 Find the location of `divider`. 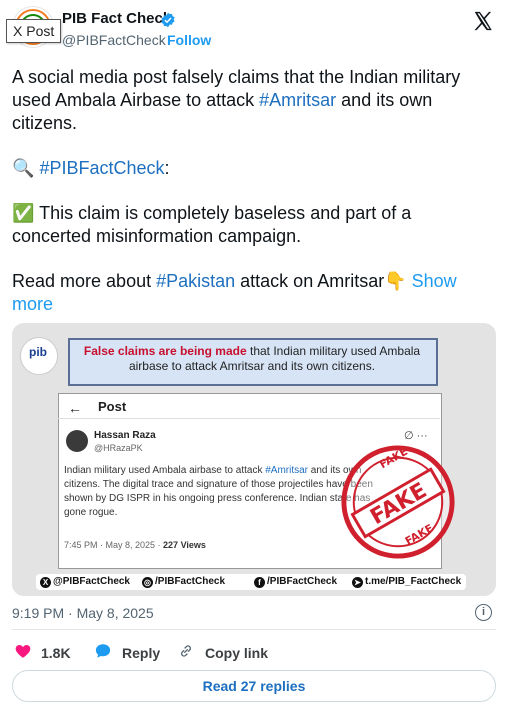

divider is located at coordinates (254, 629).